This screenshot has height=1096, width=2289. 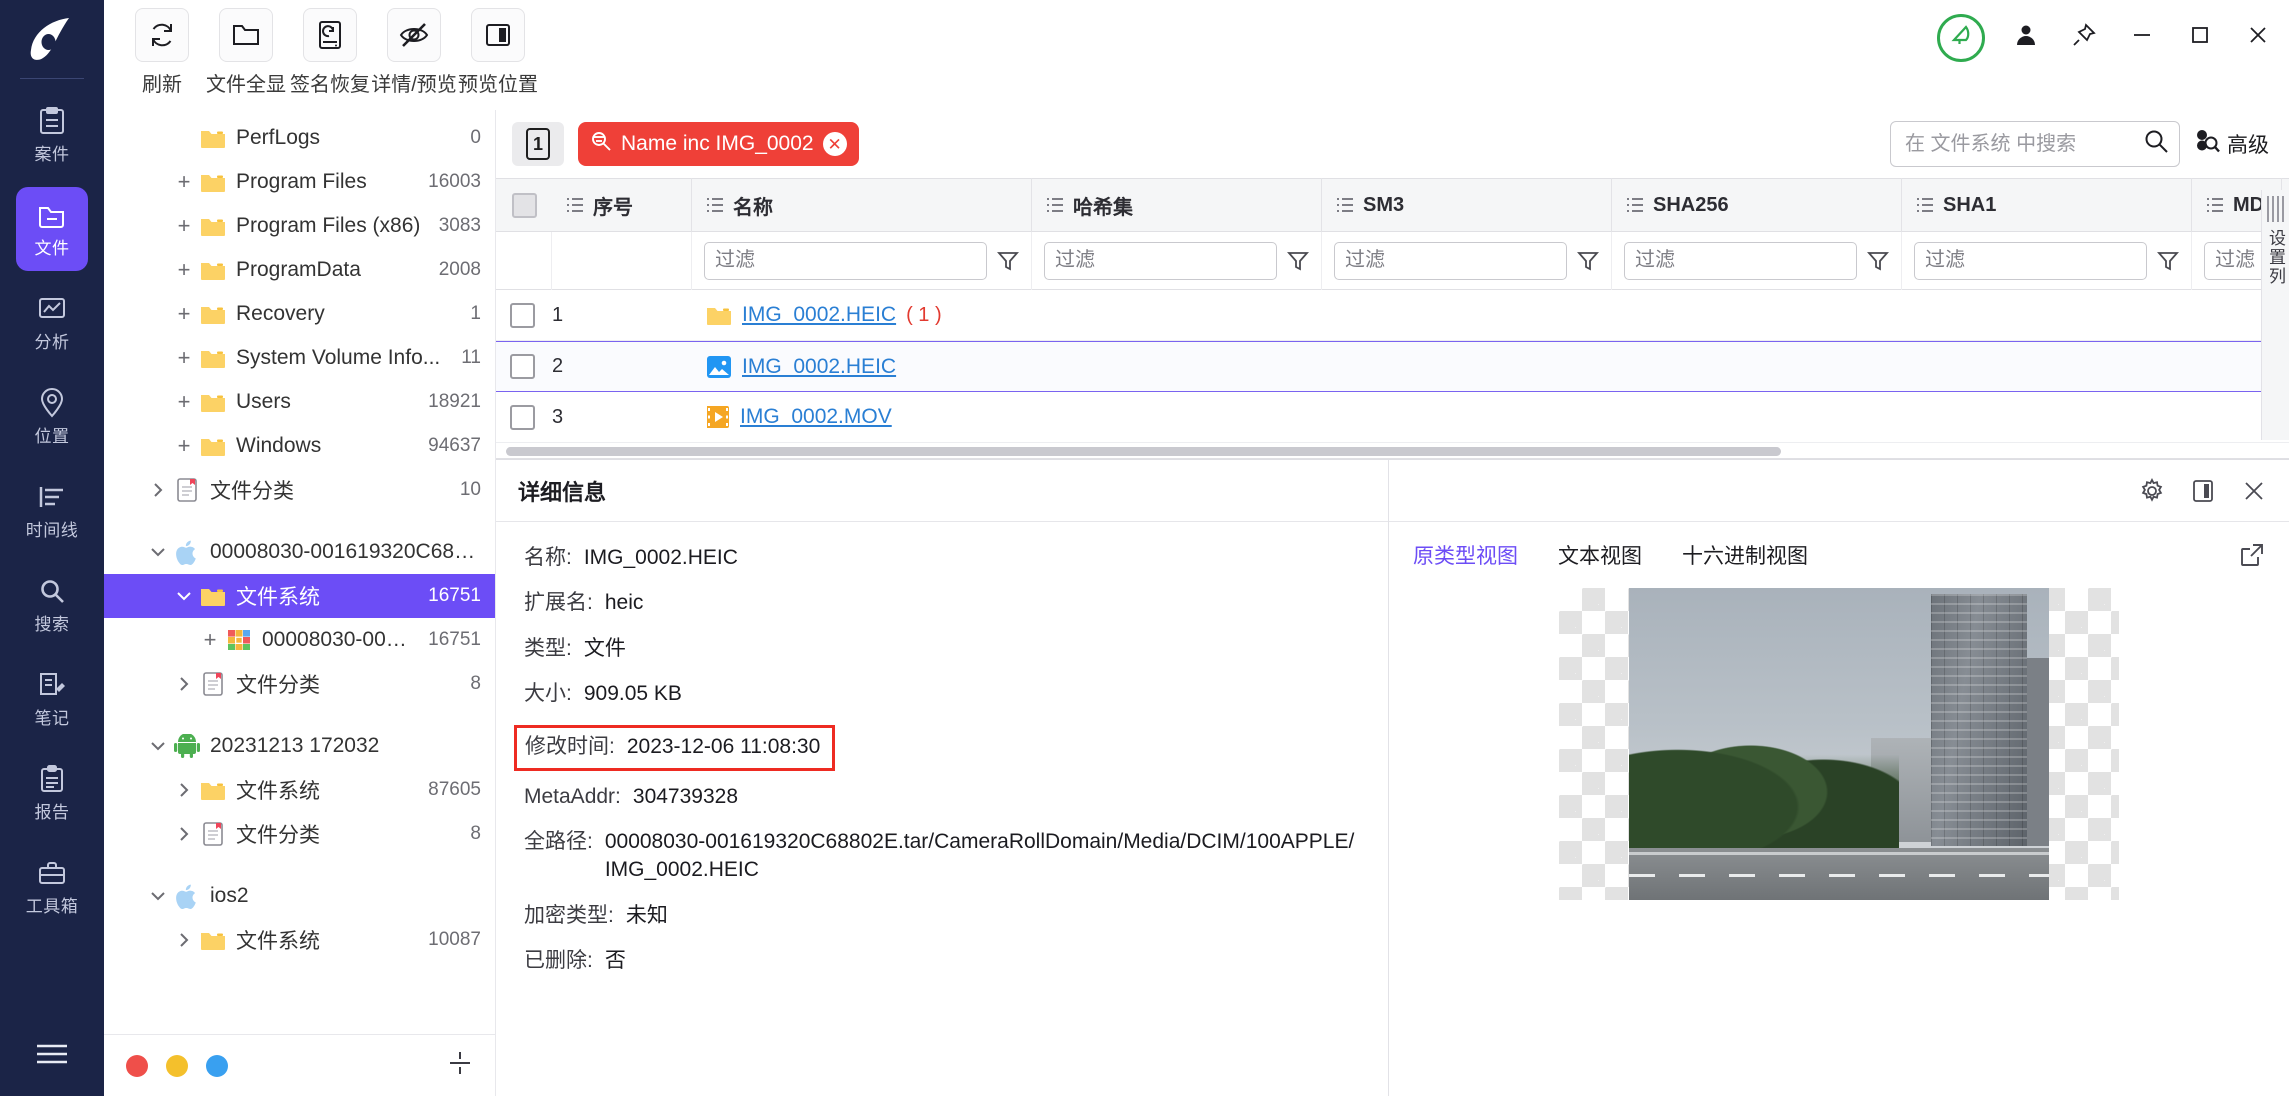 What do you see at coordinates (299, 790) in the screenshot?
I see `tree-node: 文件系统 87605` at bounding box center [299, 790].